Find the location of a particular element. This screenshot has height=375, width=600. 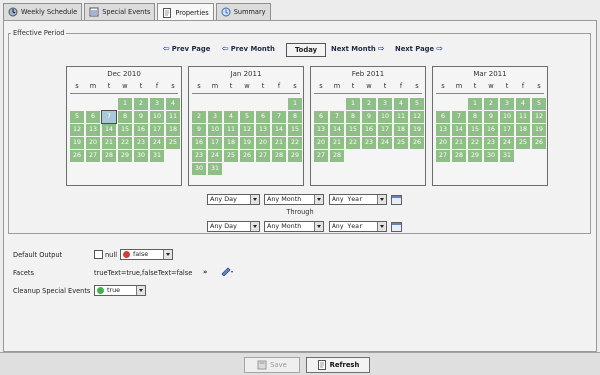

end-year-select: Any Year is located at coordinates (358, 226).